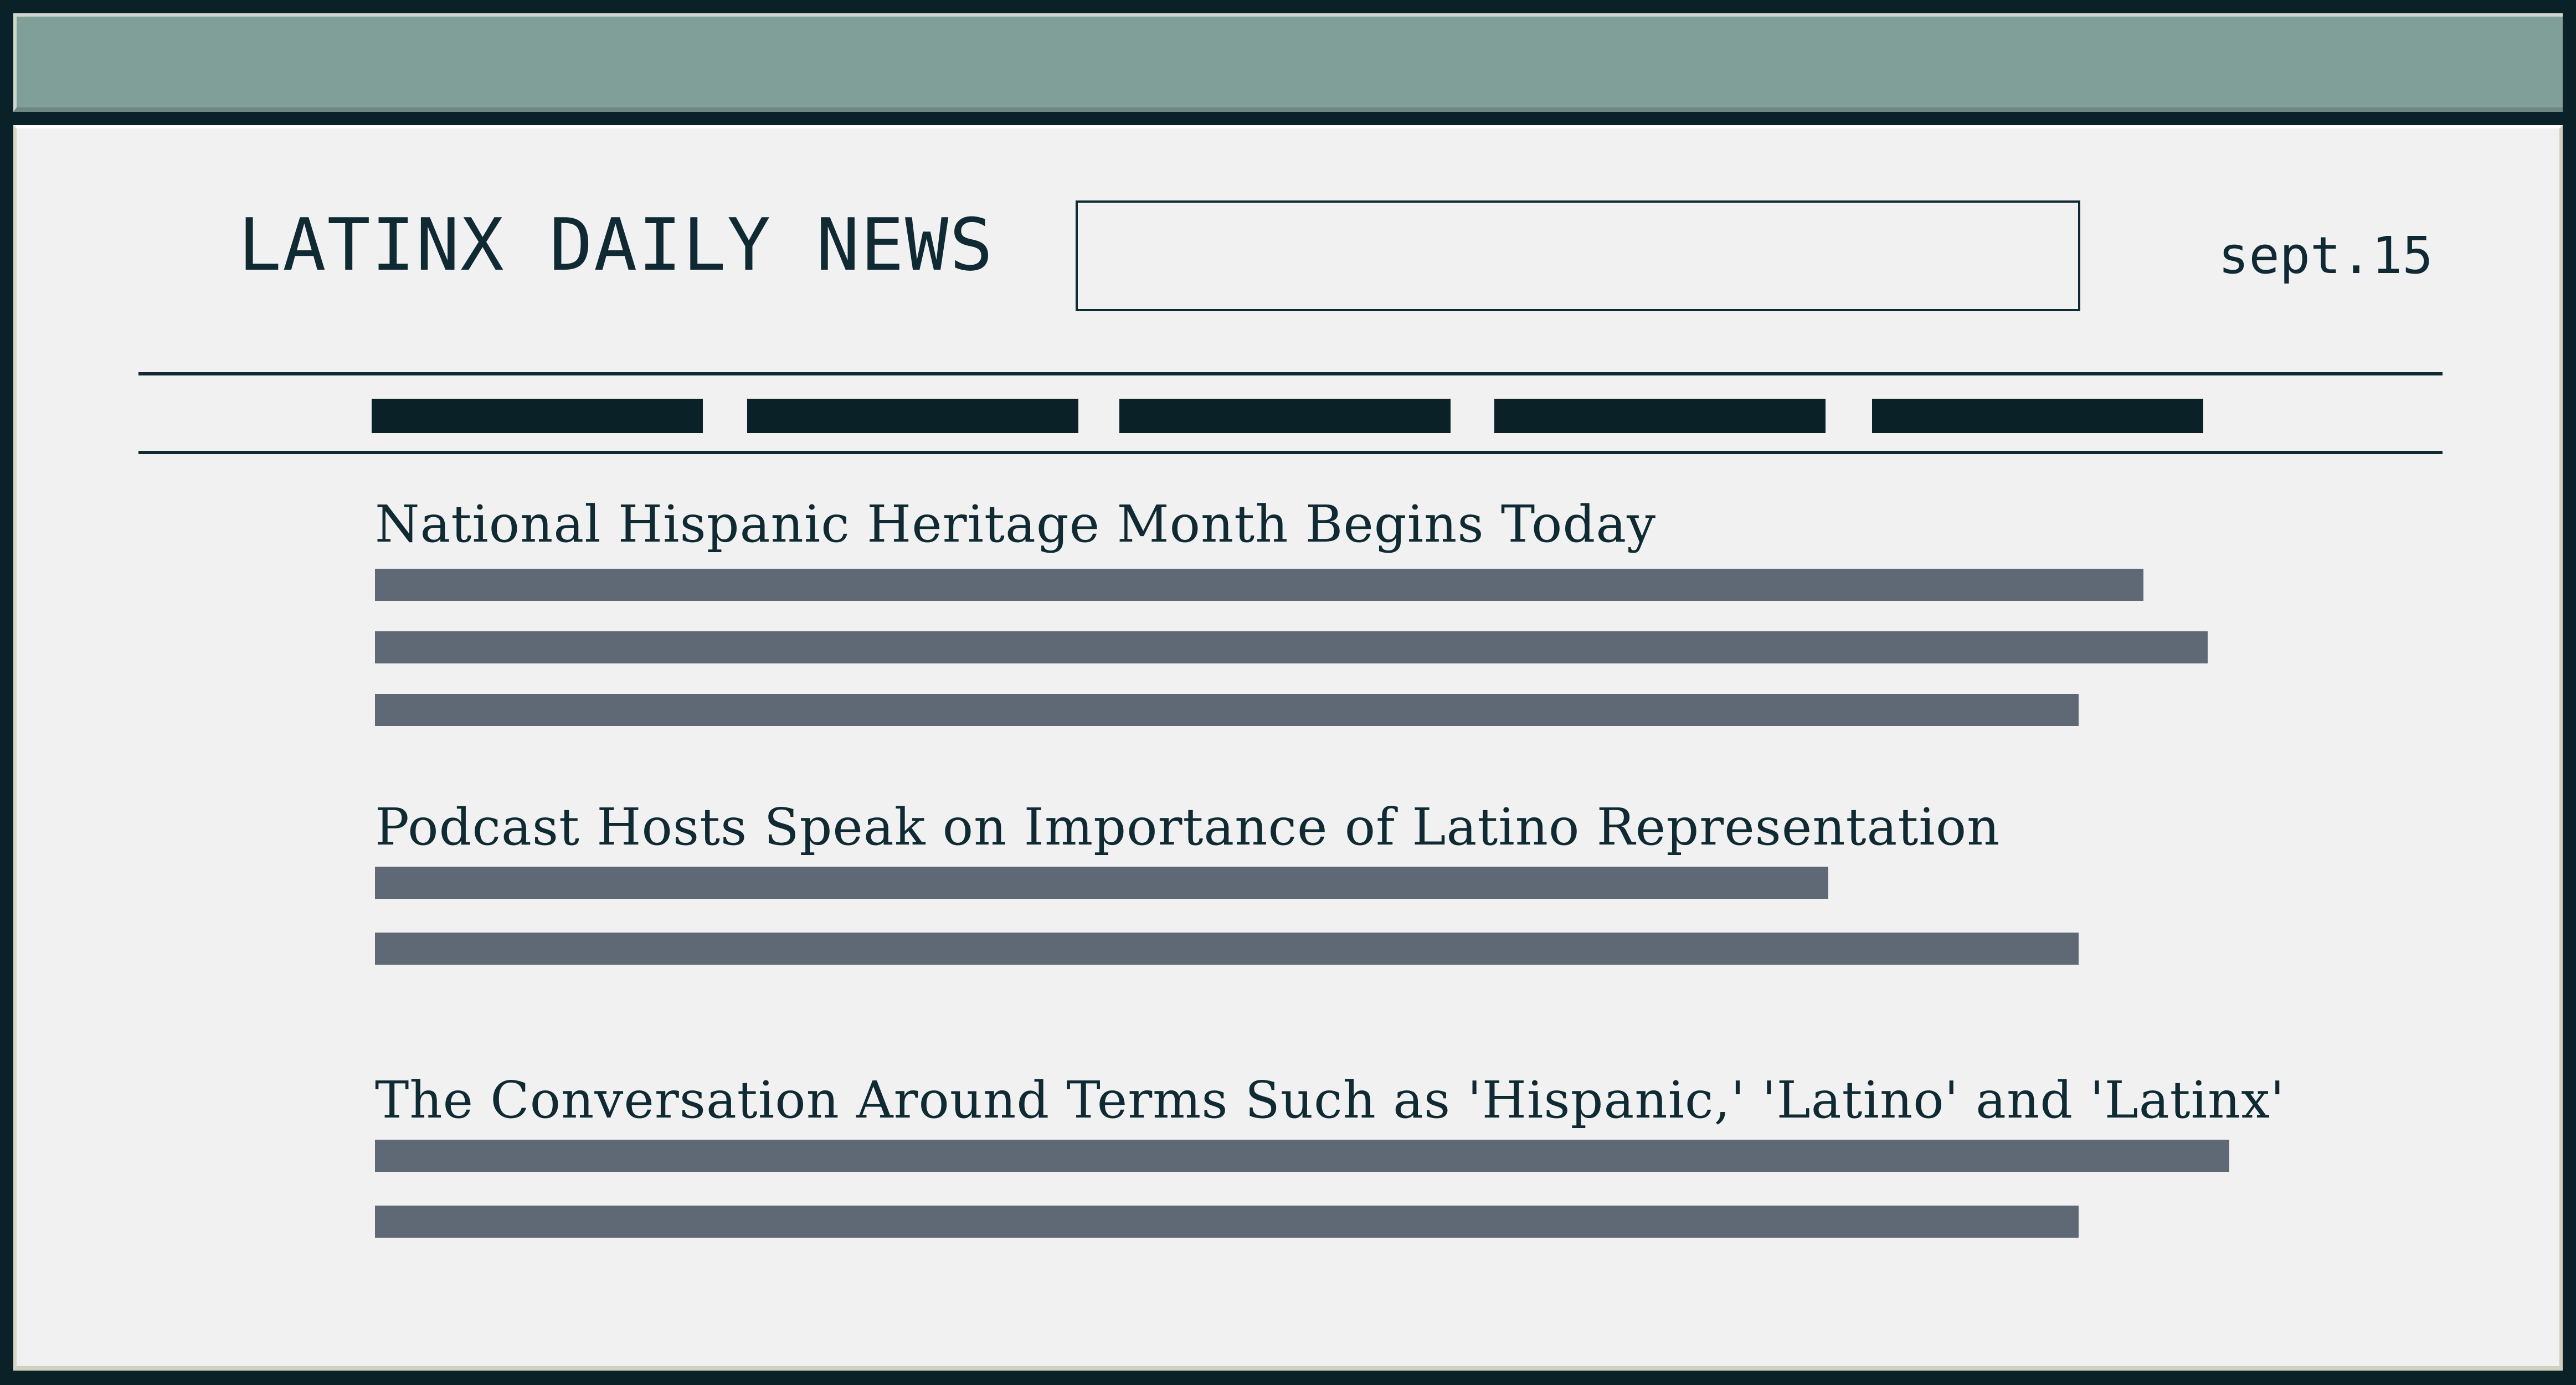  What do you see at coordinates (1290, 452) in the screenshot?
I see `nav-divider-bottom` at bounding box center [1290, 452].